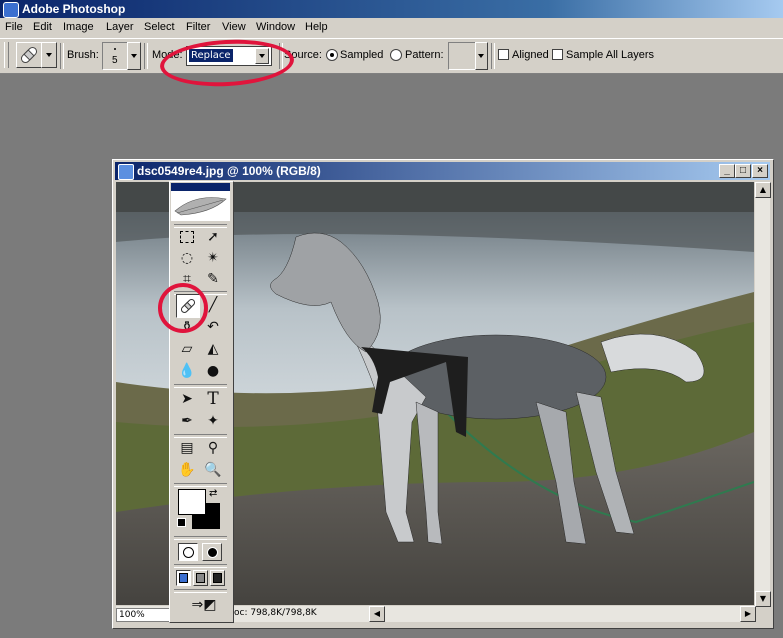 The height and width of the screenshot is (638, 783). I want to click on vertical-scrollbar: ▲ ▼, so click(763, 394).